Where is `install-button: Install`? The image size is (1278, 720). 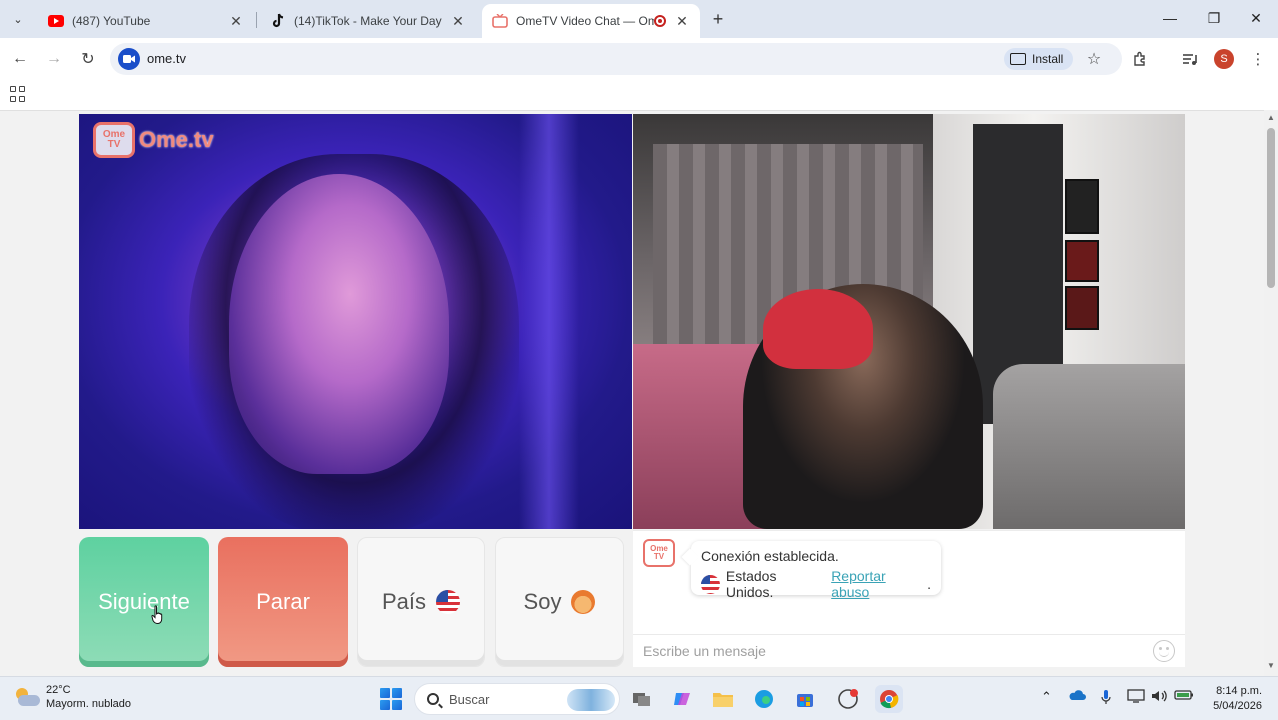
install-button: Install is located at coordinates (1039, 59).